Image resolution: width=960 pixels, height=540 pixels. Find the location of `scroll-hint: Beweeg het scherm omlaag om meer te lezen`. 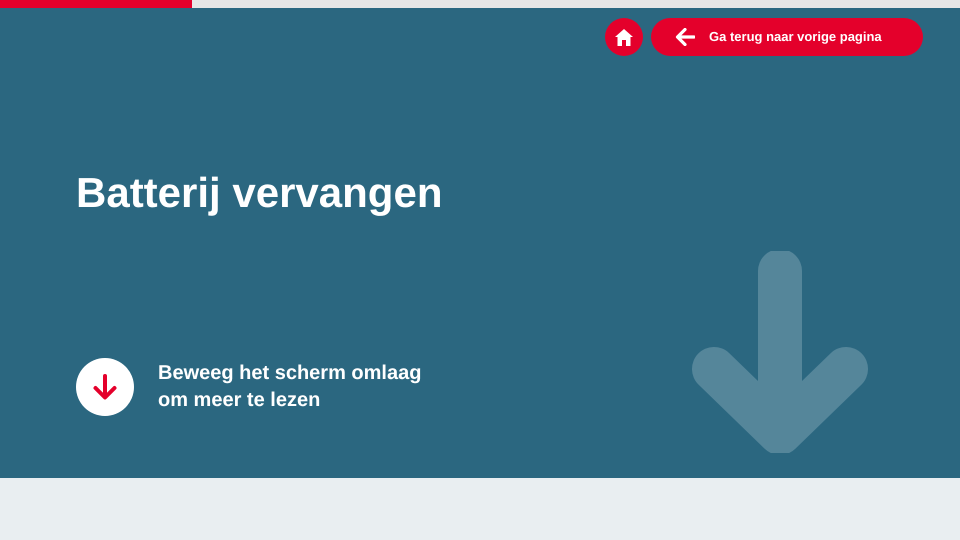

scroll-hint: Beweeg het scherm omlaag om meer te lezen is located at coordinates (290, 387).